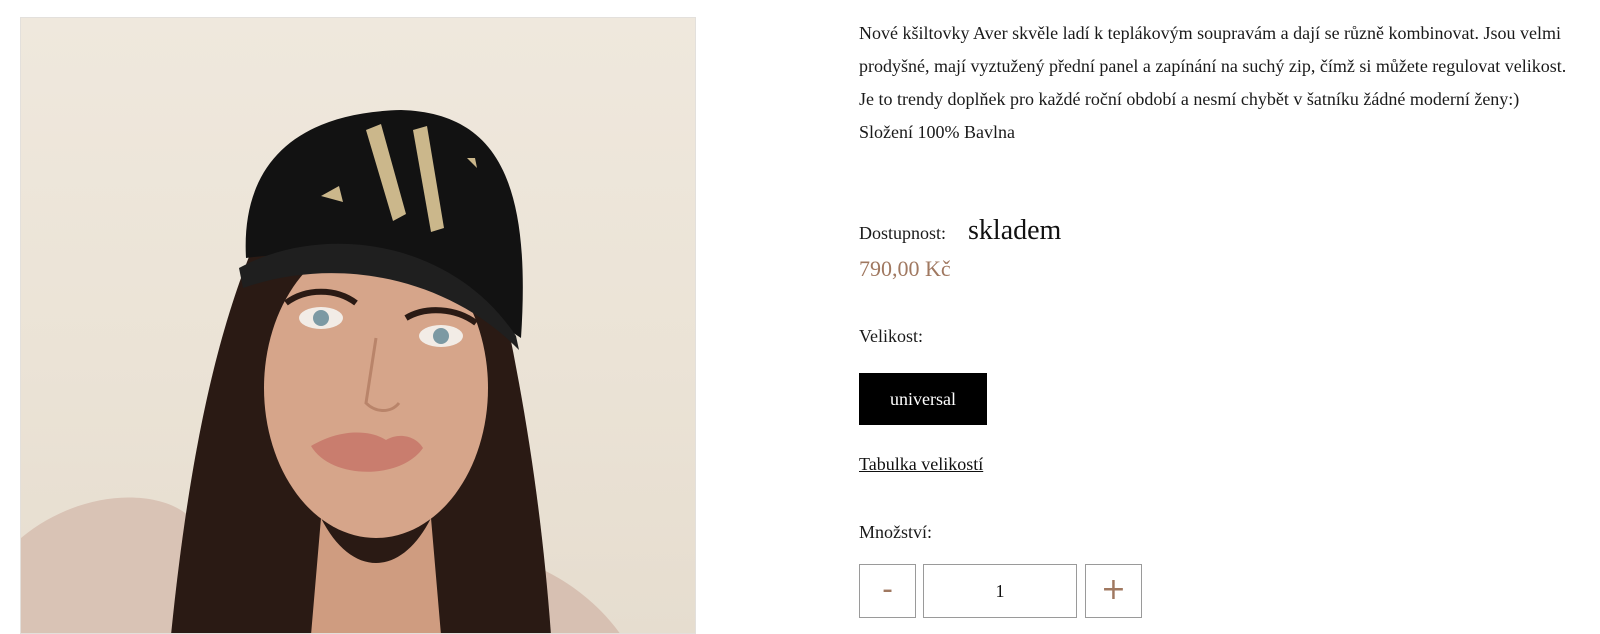  What do you see at coordinates (1113, 591) in the screenshot?
I see `quantity-increase-button: +` at bounding box center [1113, 591].